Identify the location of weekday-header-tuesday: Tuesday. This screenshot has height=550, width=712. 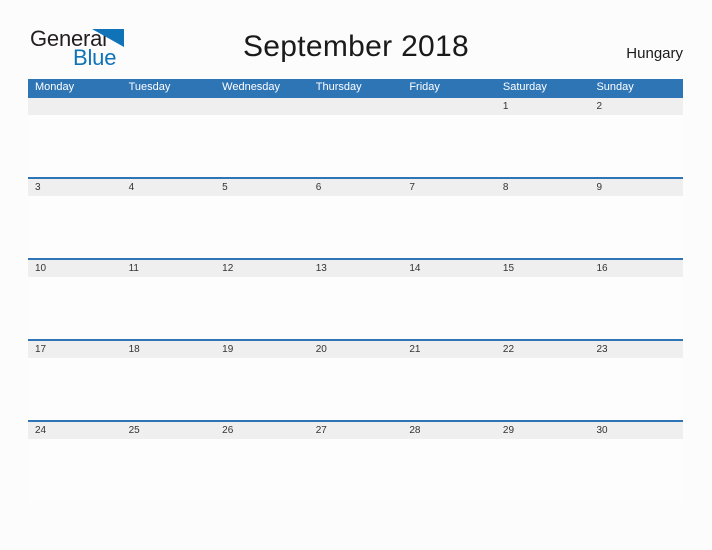
(149, 87).